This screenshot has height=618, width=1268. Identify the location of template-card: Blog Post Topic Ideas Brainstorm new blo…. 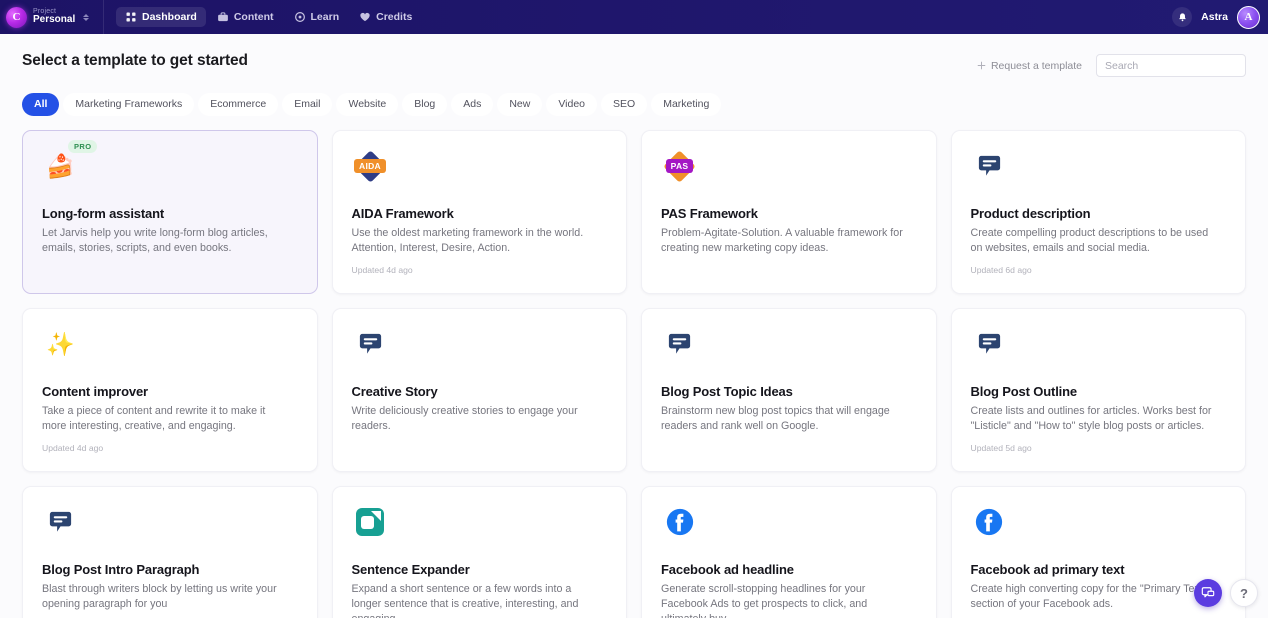
(789, 389).